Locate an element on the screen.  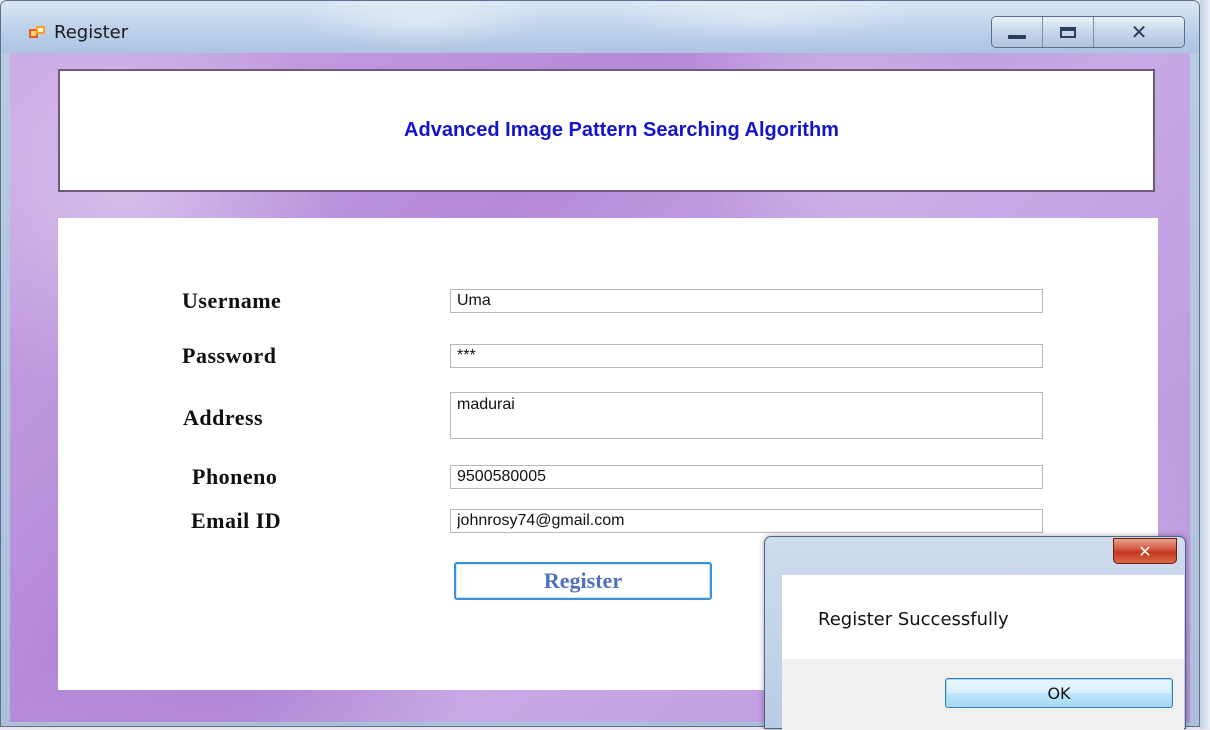
password-field is located at coordinates (746, 356).